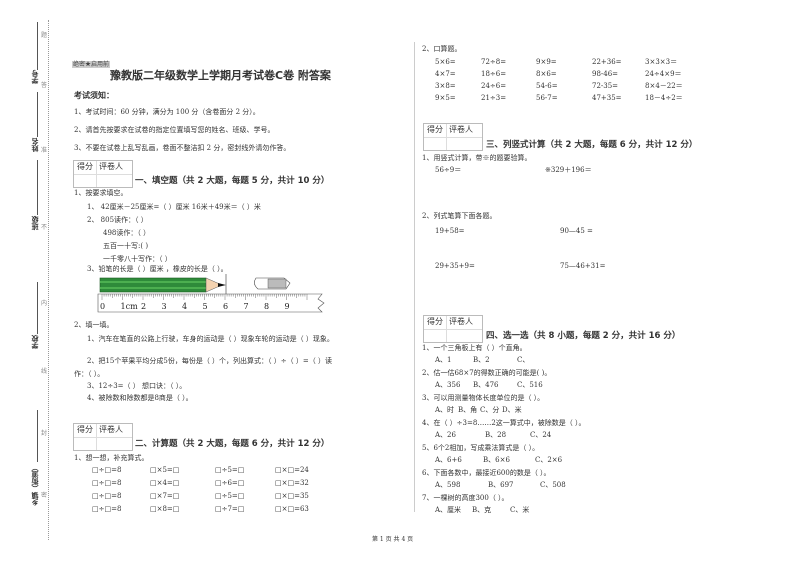  I want to click on section-title-choice: 四、选一选（共 8 小题，每题 2 分，共计 16 分）, so click(583, 336).